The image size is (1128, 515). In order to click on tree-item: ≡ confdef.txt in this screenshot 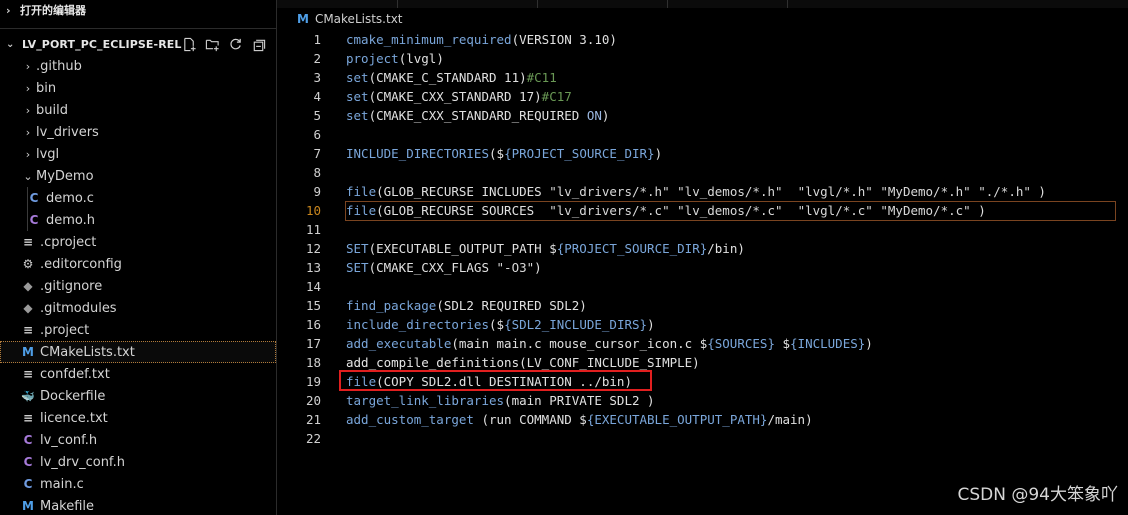, I will do `click(138, 374)`.